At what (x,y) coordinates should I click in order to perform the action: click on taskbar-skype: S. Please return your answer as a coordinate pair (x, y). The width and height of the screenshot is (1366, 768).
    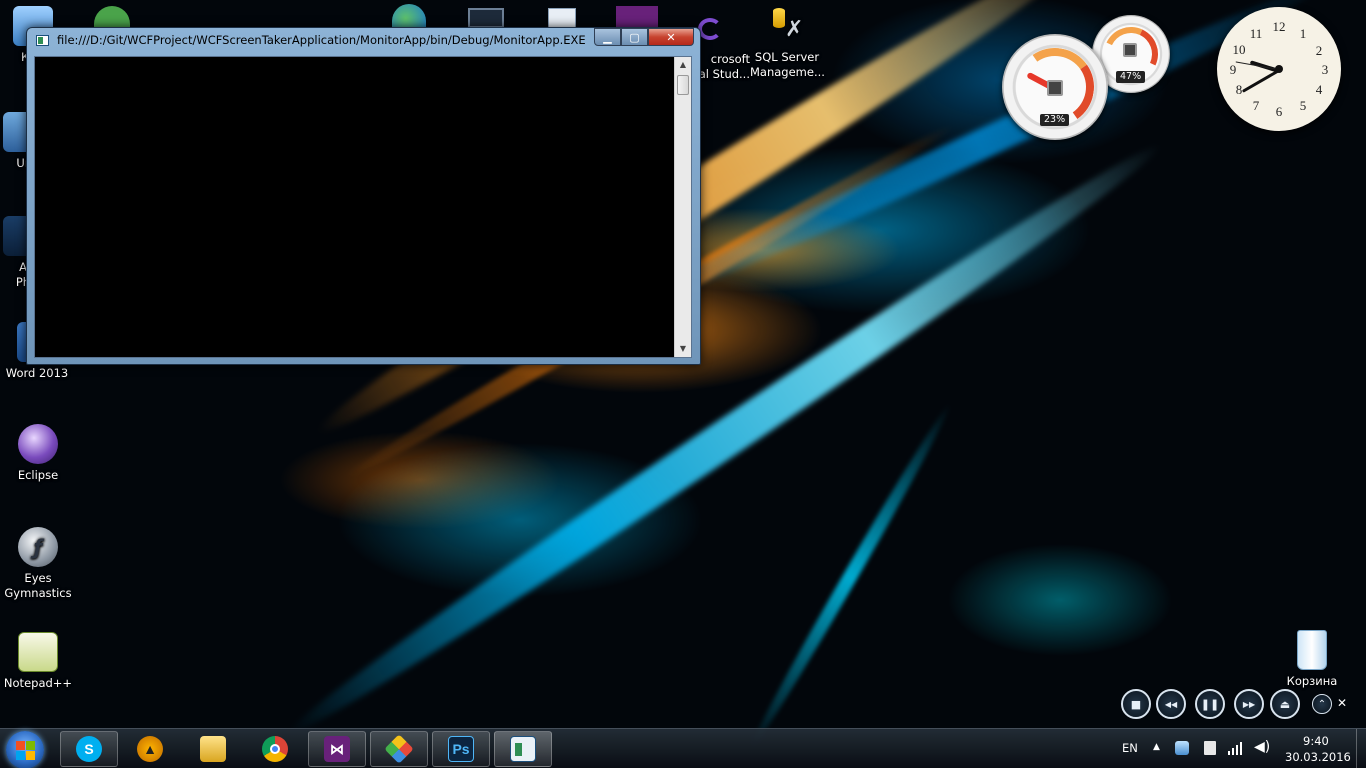
    Looking at the image, I should click on (89, 749).